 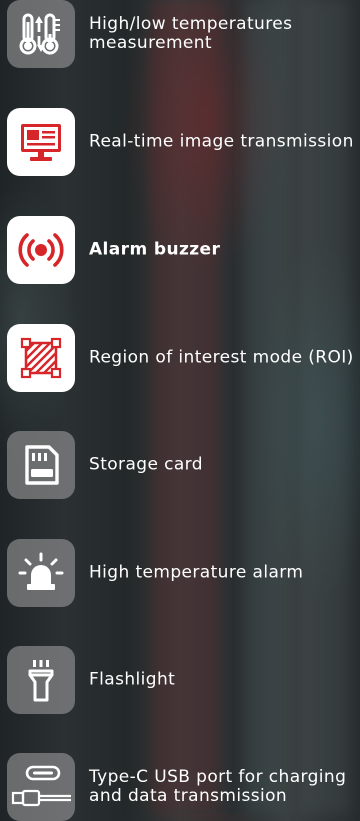 What do you see at coordinates (41, 787) in the screenshot?
I see `usb-type-c-icon` at bounding box center [41, 787].